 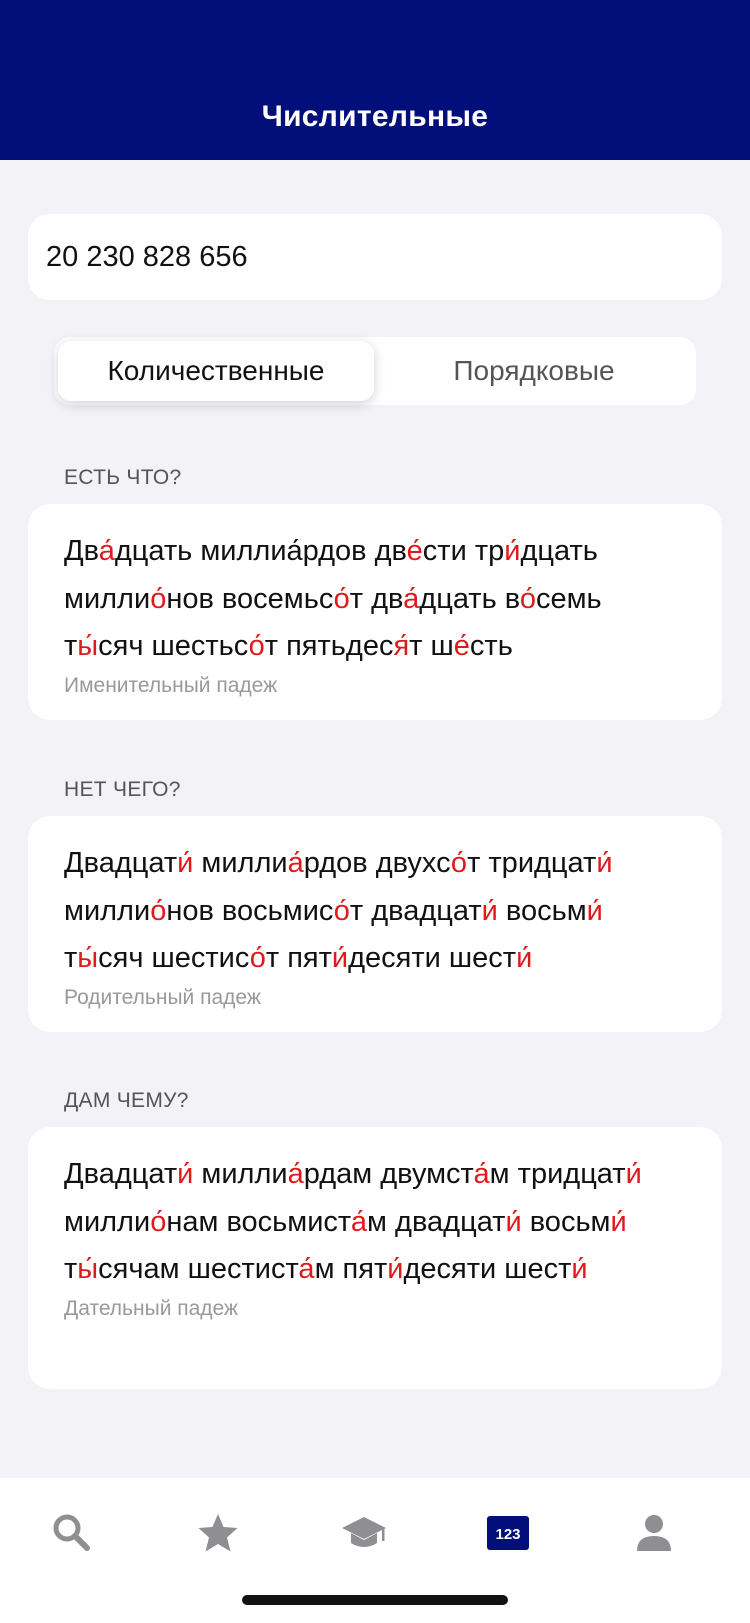 What do you see at coordinates (250, 598) in the screenshot?
I see `text-fragment: нов восемьс` at bounding box center [250, 598].